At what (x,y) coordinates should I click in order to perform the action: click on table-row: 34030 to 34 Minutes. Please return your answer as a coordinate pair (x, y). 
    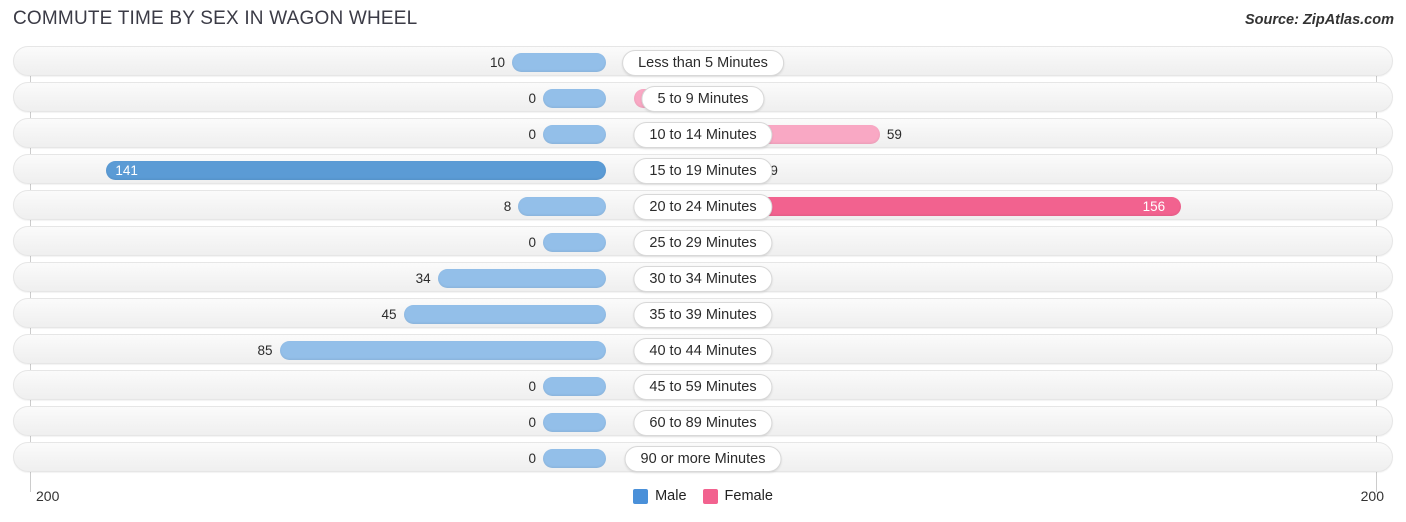
    Looking at the image, I should click on (703, 277).